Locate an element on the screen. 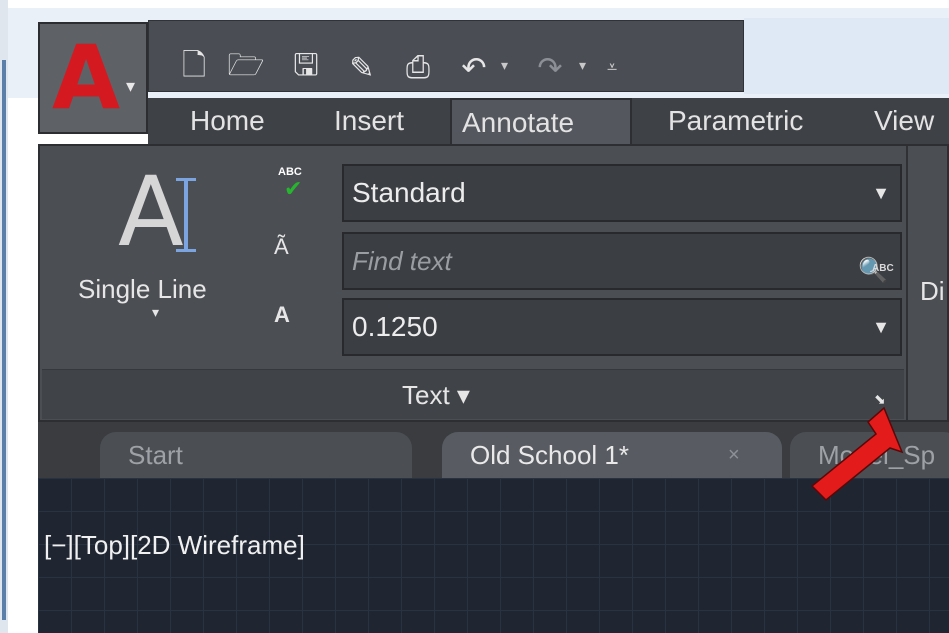 This screenshot has width=949, height=633. chevron-down-icon: ▾ is located at coordinates (131, 86).